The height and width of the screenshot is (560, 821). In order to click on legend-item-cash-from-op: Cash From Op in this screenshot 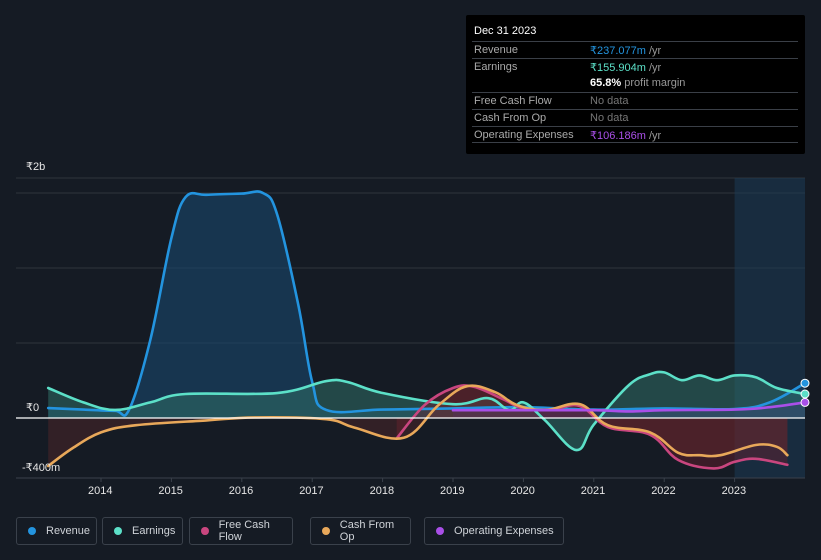, I will do `click(360, 531)`.